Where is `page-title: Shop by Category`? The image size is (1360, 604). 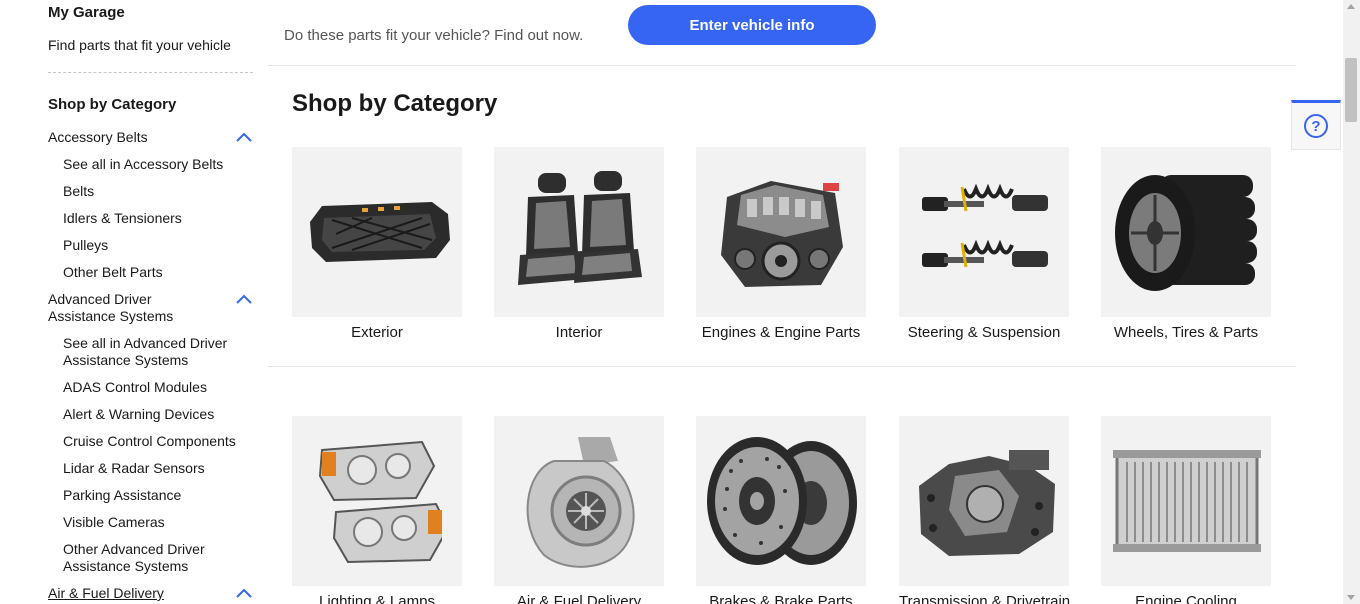
page-title: Shop by Category is located at coordinates (395, 103).